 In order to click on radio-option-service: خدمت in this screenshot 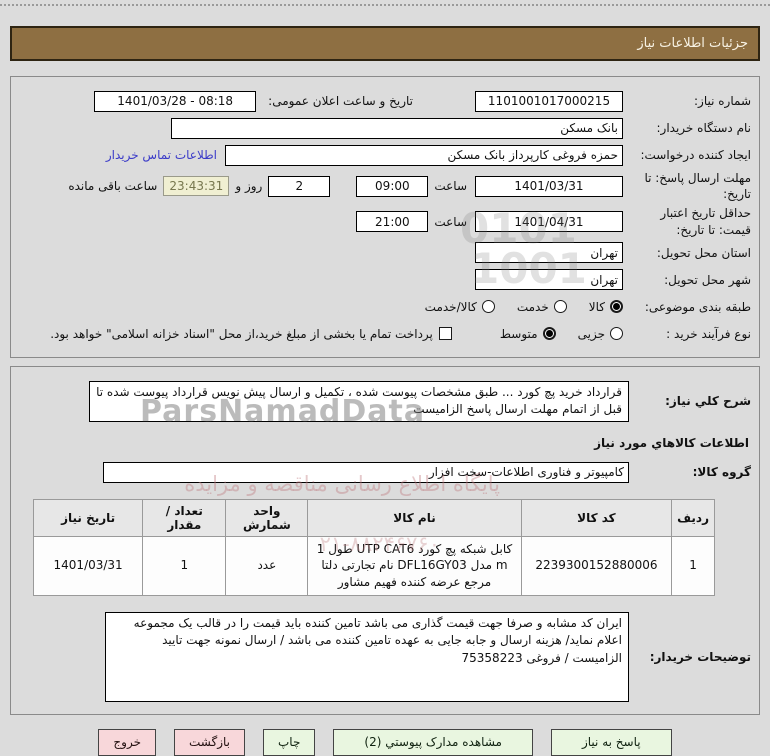, I will do `click(542, 307)`.